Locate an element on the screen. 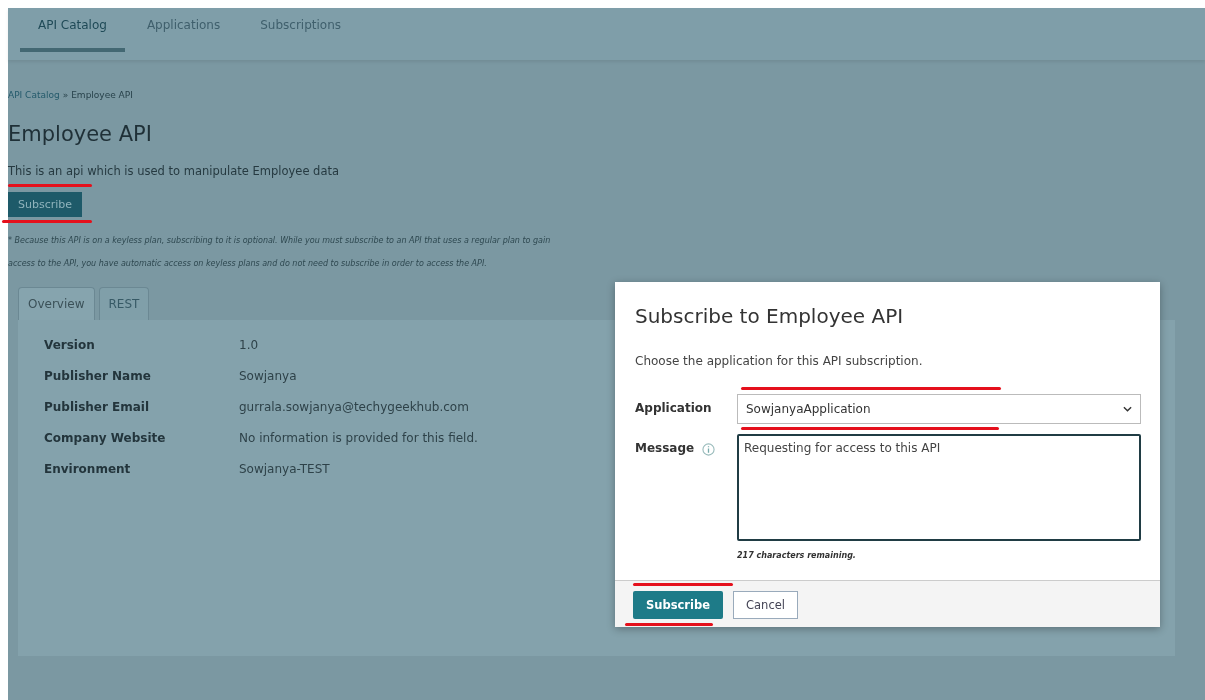 The height and width of the screenshot is (700, 1205). keyless-plan-note: * Because this API is on a keyless plan, subscribing to it is optional. While you must subscribe to an API that uses a regular plan to gain access to the API, you have automatic access on keyless plans and do not need to subscribe in order to access the API. is located at coordinates (280, 252).